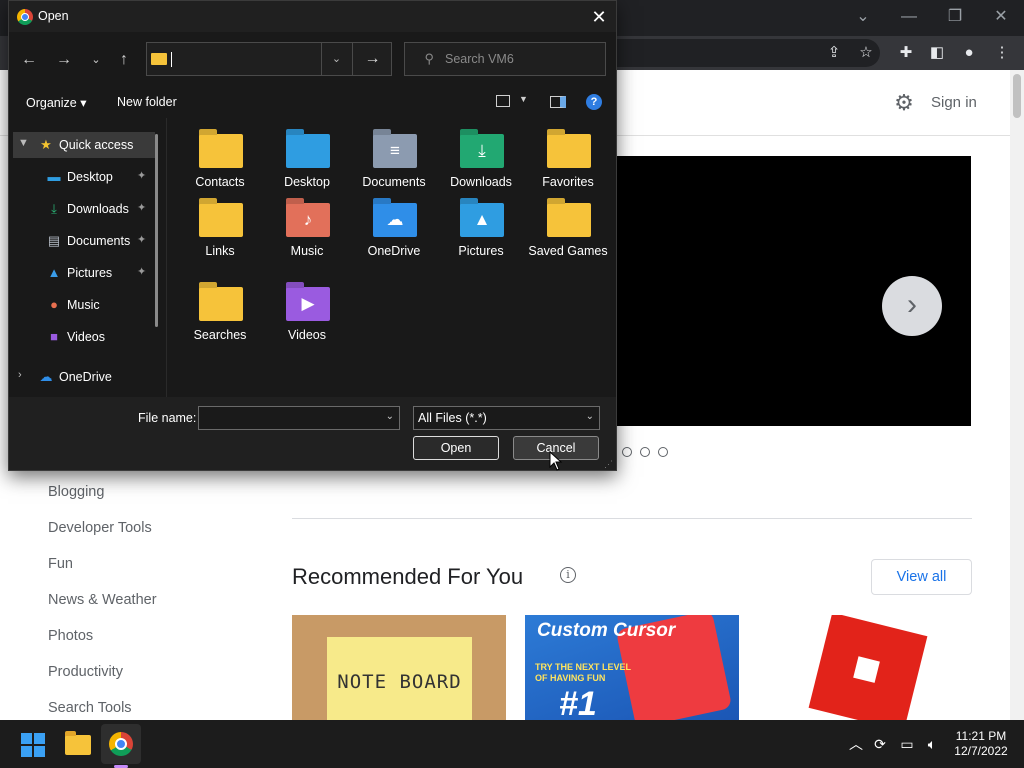 This screenshot has height=768, width=1024. Describe the element at coordinates (33, 744) in the screenshot. I see `start-button` at that location.